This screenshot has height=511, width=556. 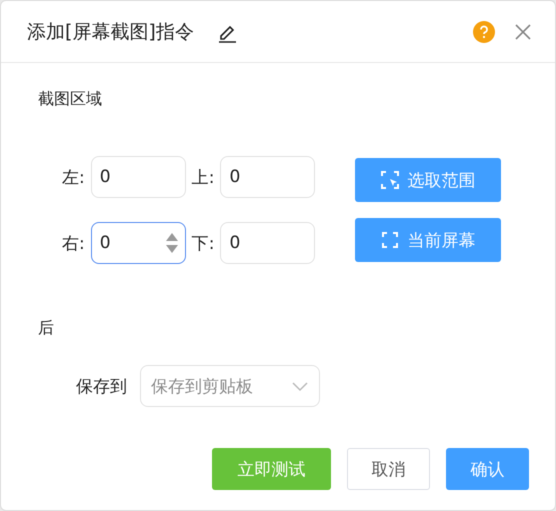 I want to click on fullscreen-icon, so click(x=390, y=240).